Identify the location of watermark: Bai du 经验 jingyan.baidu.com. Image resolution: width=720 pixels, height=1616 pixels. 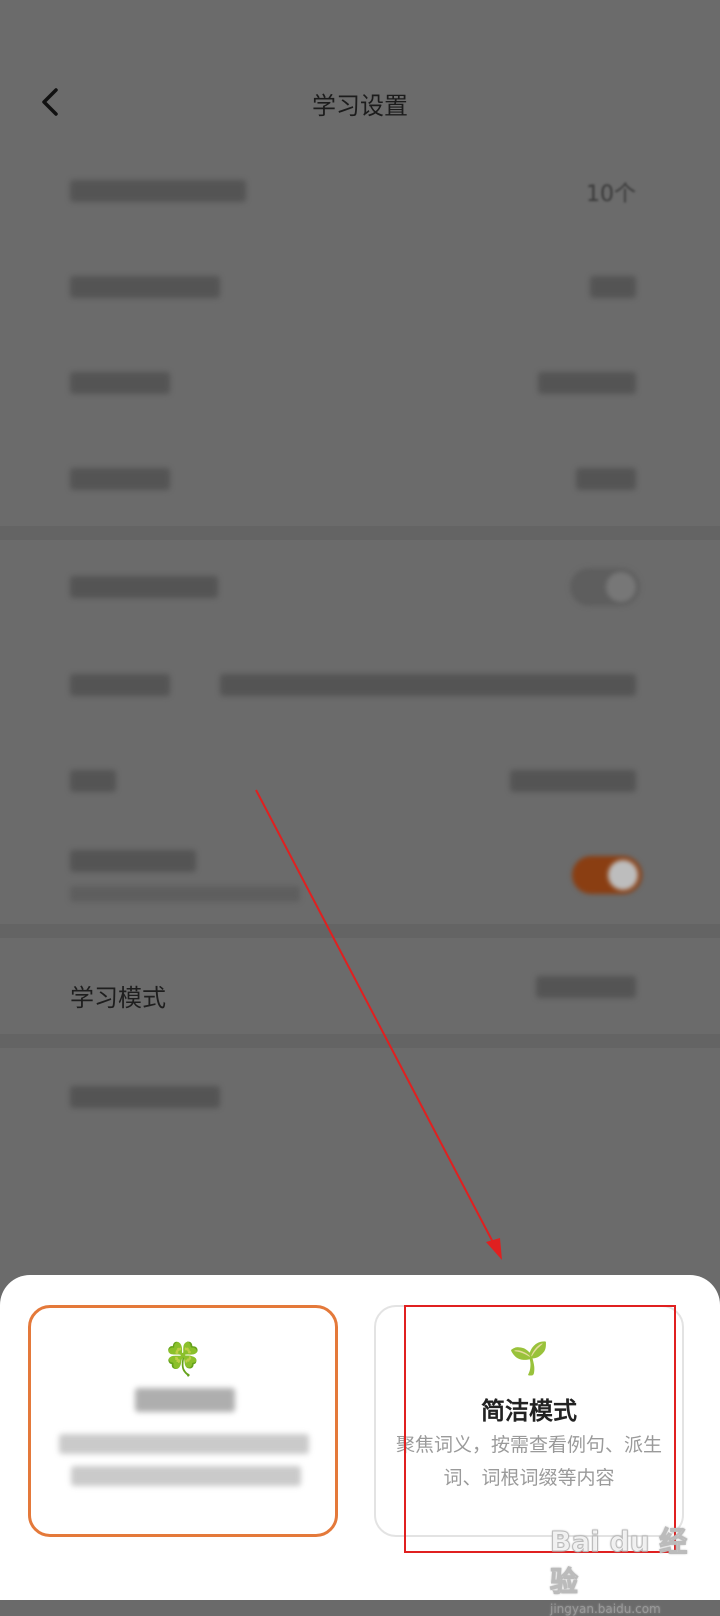
(632, 1568).